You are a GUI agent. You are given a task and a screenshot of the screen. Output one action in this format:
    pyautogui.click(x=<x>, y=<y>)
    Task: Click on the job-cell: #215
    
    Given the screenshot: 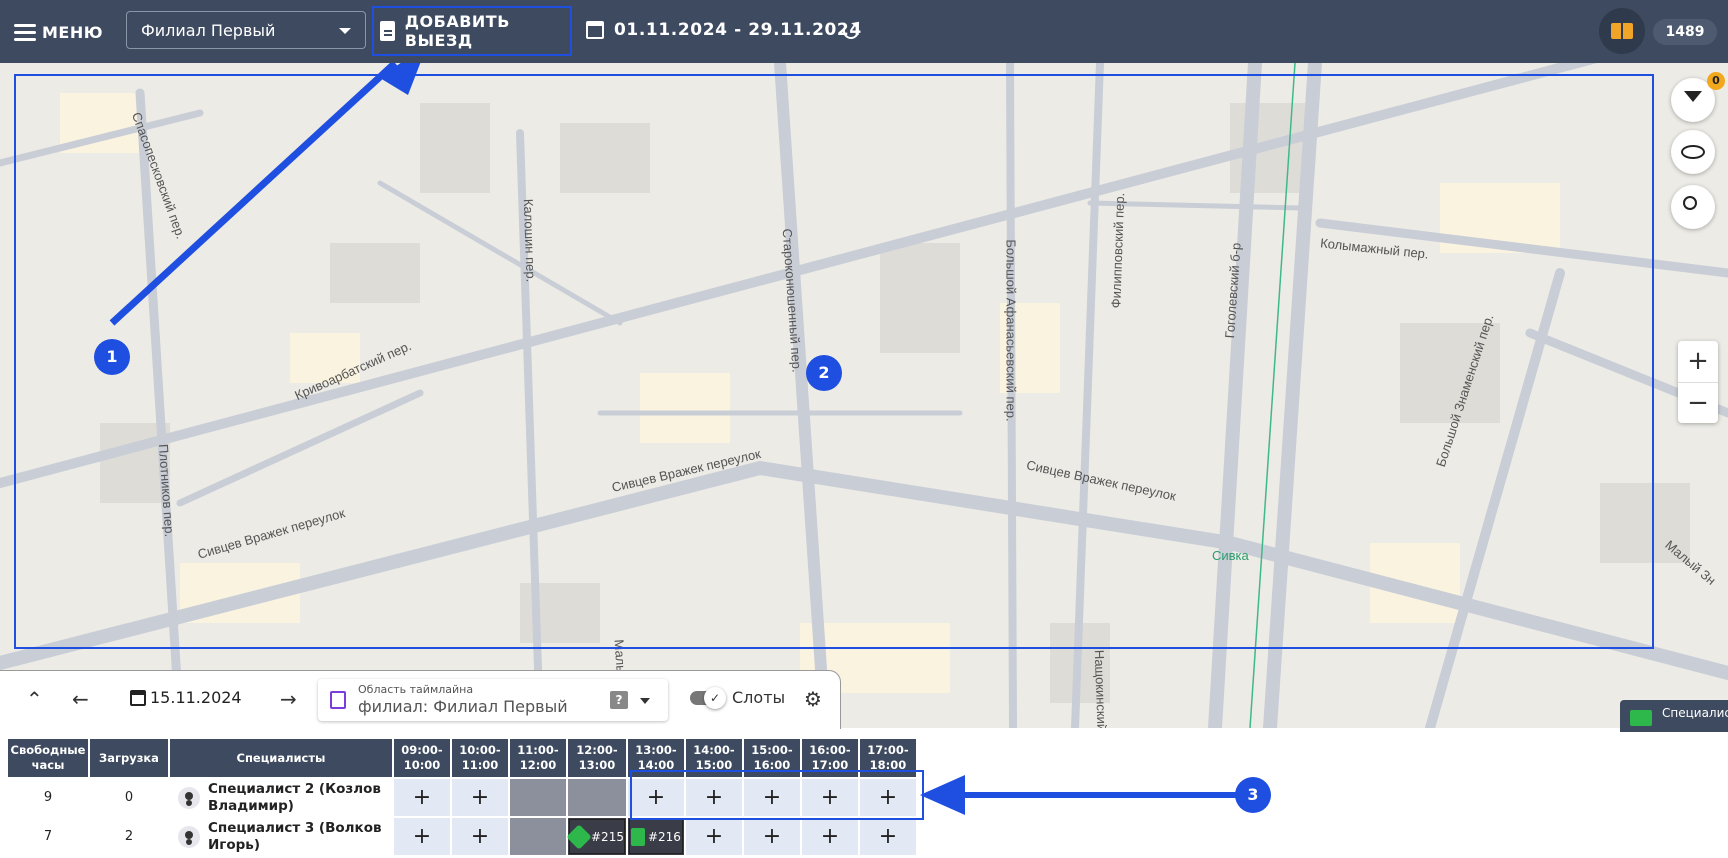 What is the action you would take?
    pyautogui.click(x=596, y=836)
    